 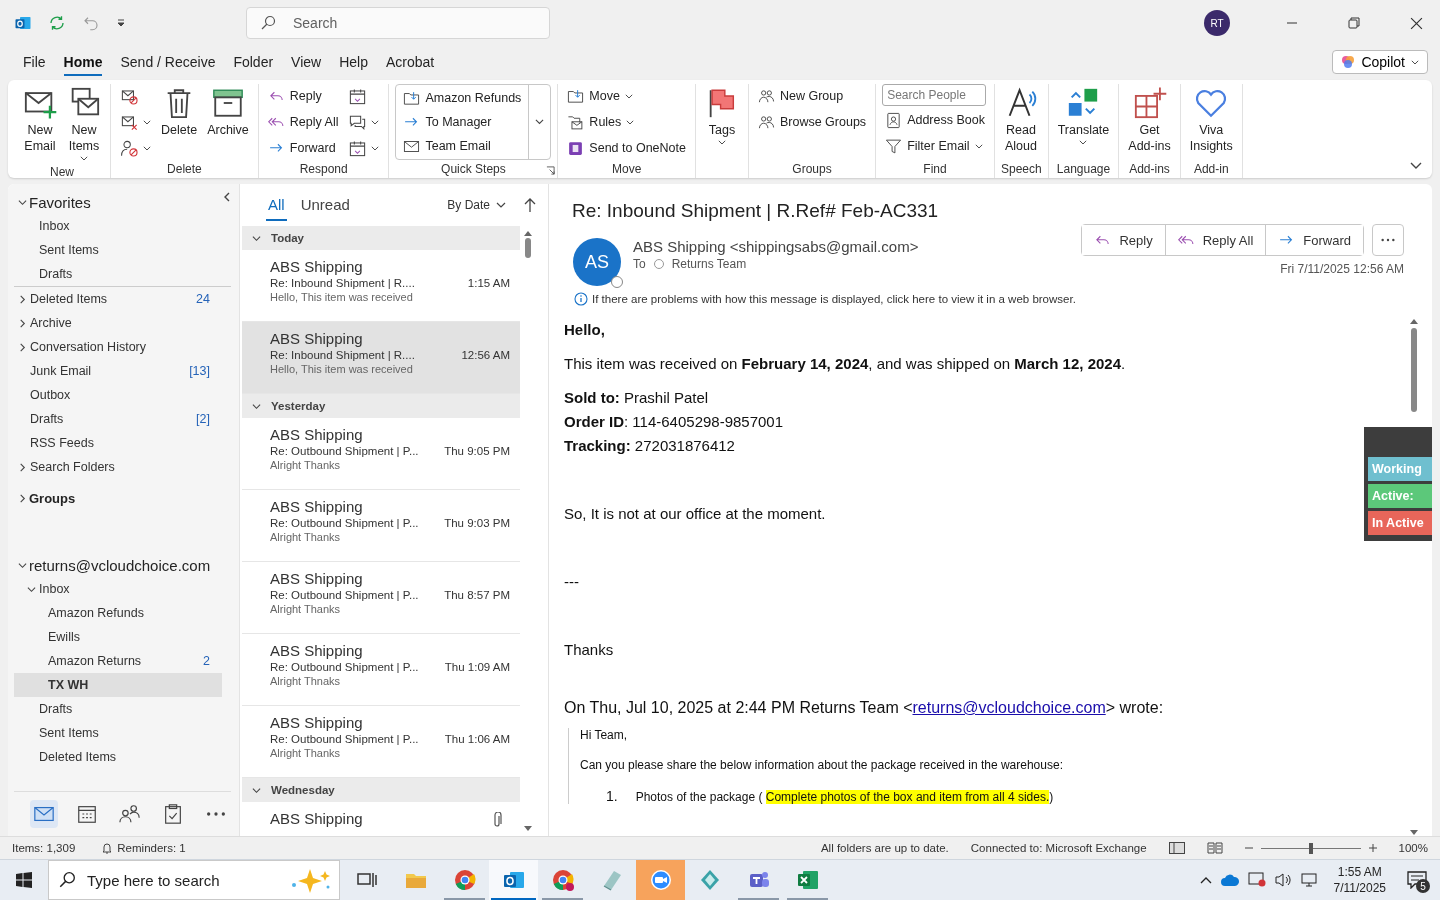 What do you see at coordinates (168, 62) in the screenshot?
I see `menu-tab: Send / Receive` at bounding box center [168, 62].